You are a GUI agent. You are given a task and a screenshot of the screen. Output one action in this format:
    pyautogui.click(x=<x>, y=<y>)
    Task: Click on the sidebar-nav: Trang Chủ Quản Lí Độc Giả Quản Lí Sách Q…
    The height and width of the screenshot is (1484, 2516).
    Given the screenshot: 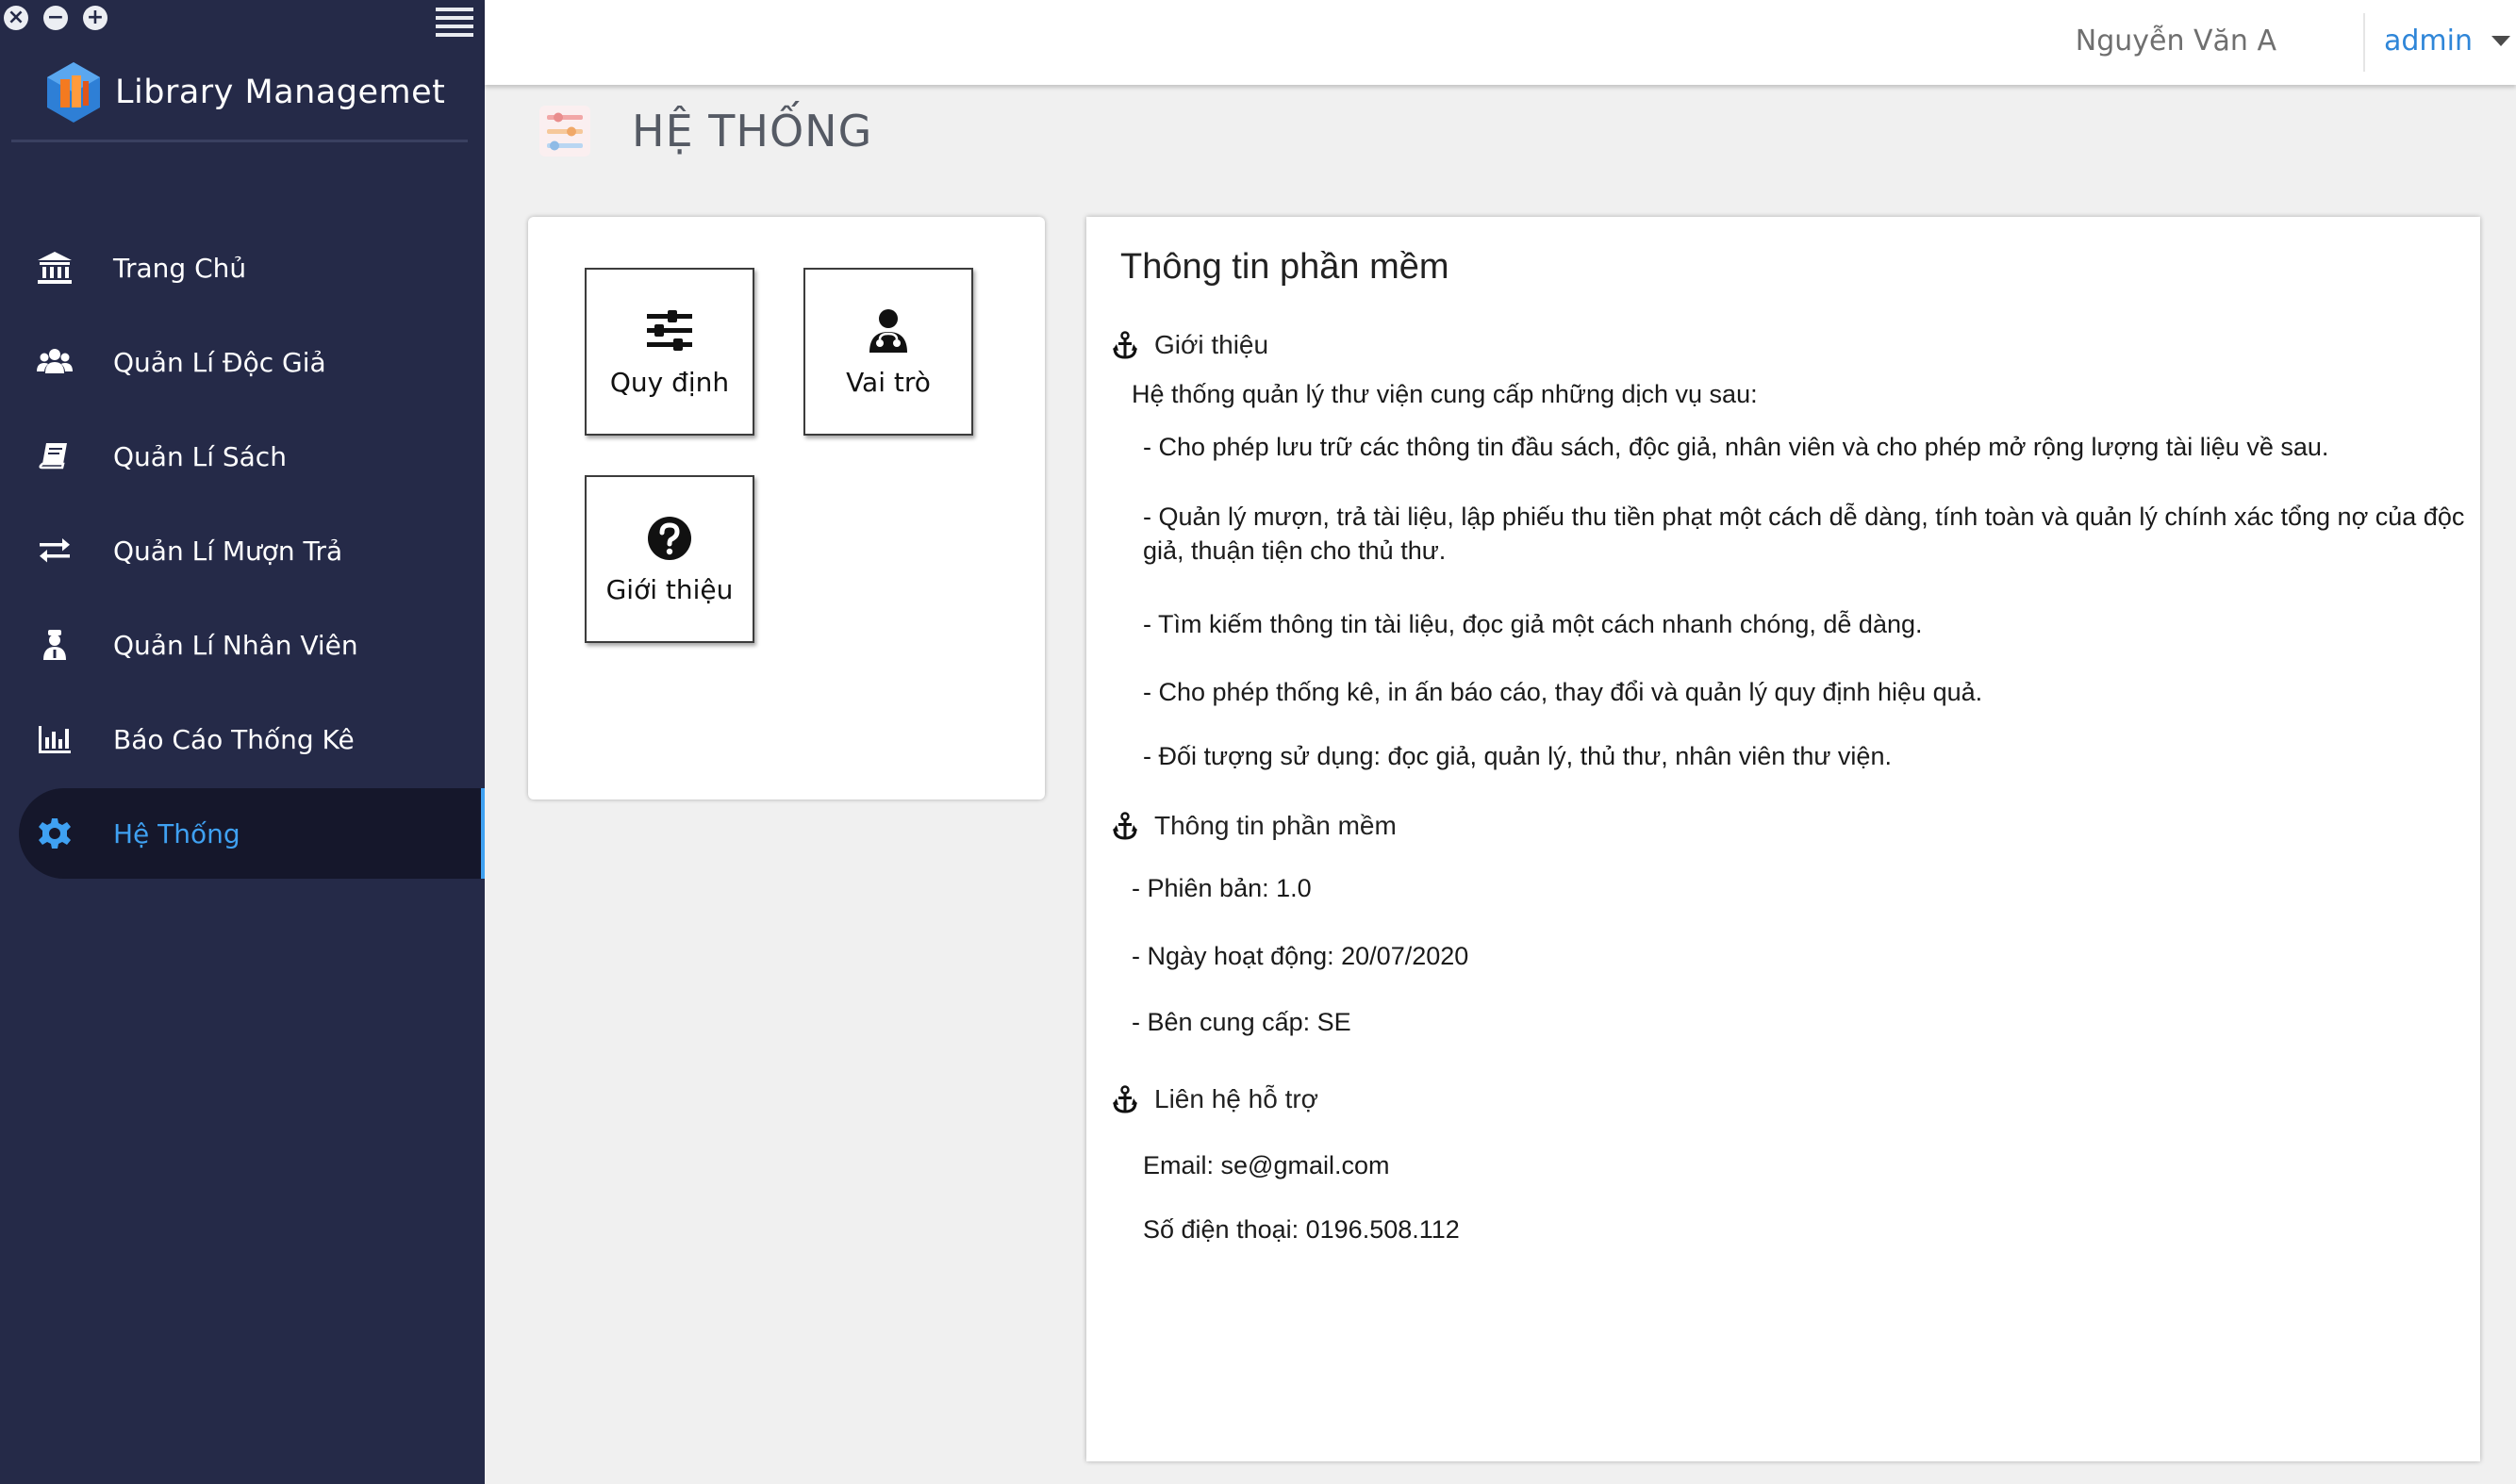 What is the action you would take?
    pyautogui.click(x=252, y=552)
    